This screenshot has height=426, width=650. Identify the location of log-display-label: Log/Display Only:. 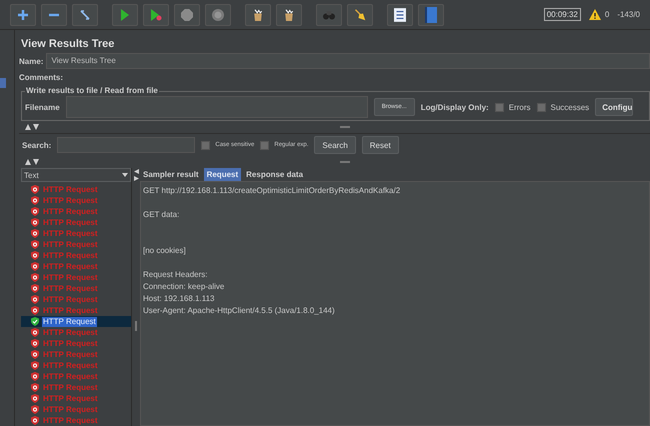
(454, 107).